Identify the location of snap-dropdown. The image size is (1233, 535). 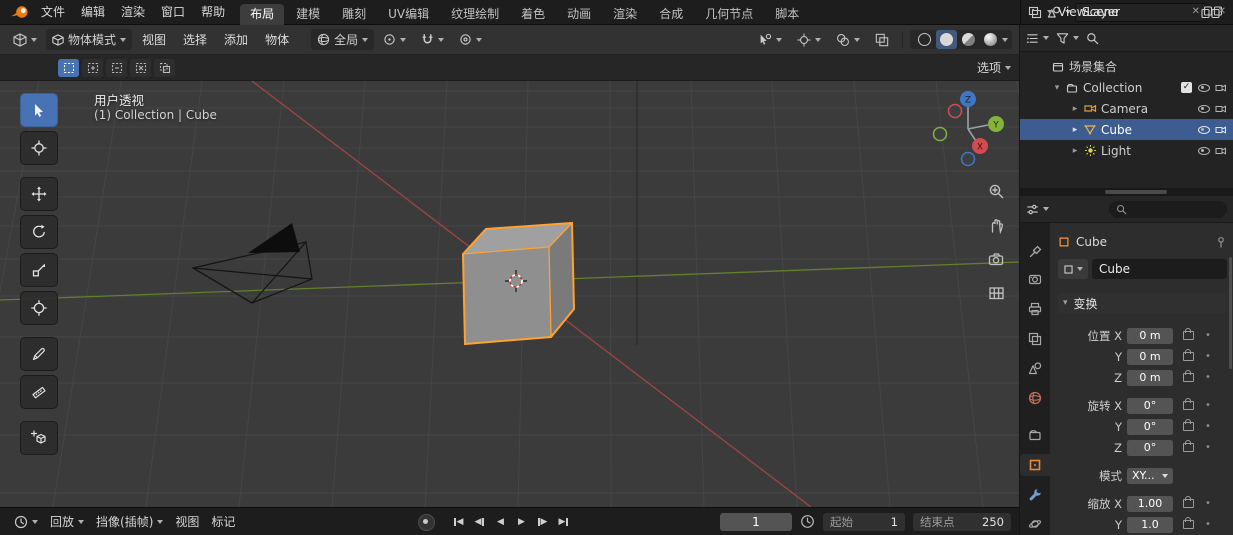
(432, 39).